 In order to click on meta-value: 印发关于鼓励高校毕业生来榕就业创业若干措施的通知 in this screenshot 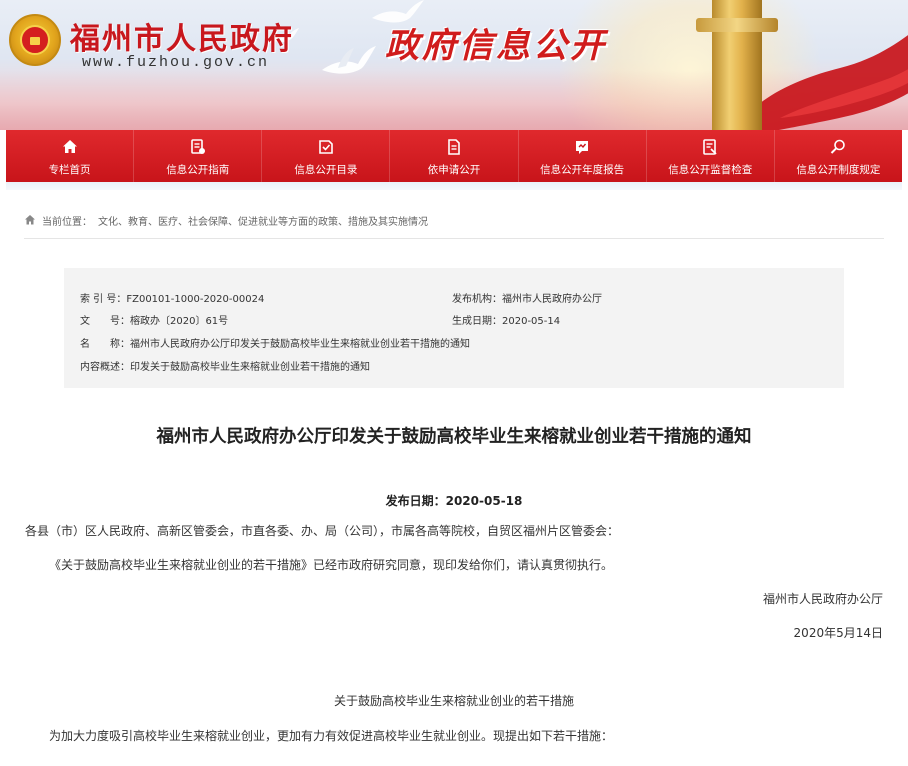, I will do `click(250, 367)`.